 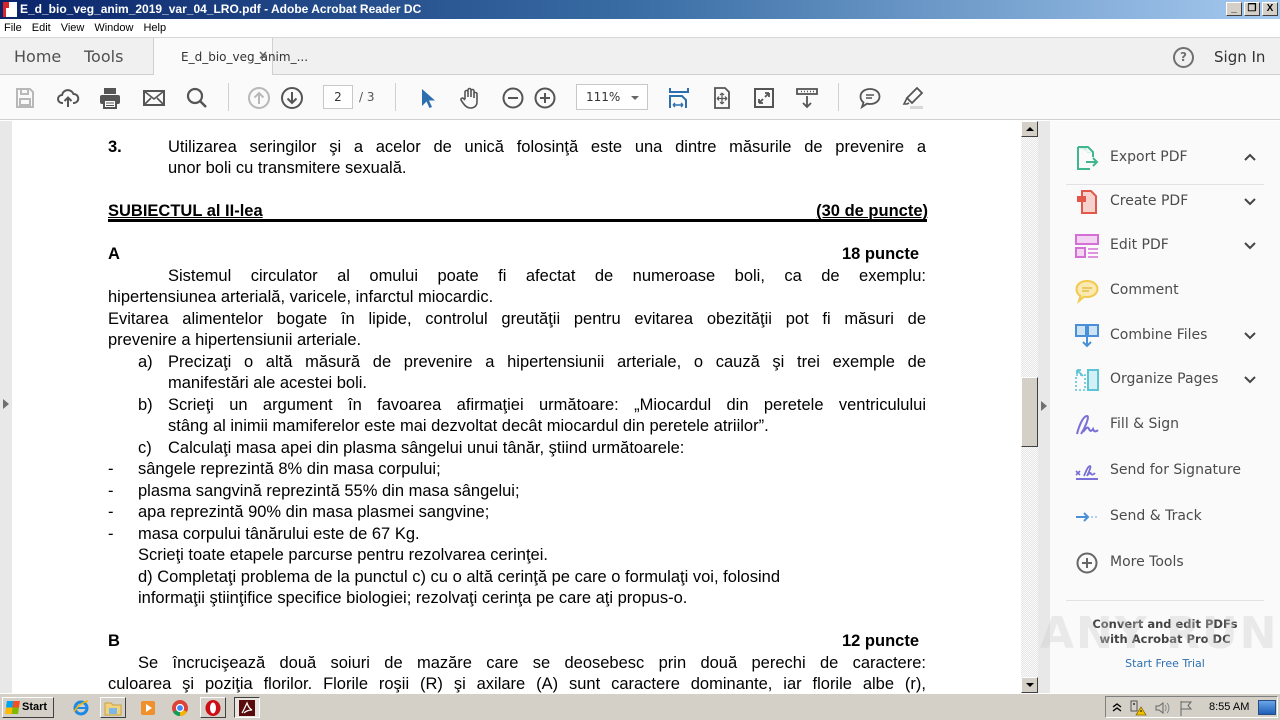 I want to click on left-navigation-panel, so click(x=6, y=407).